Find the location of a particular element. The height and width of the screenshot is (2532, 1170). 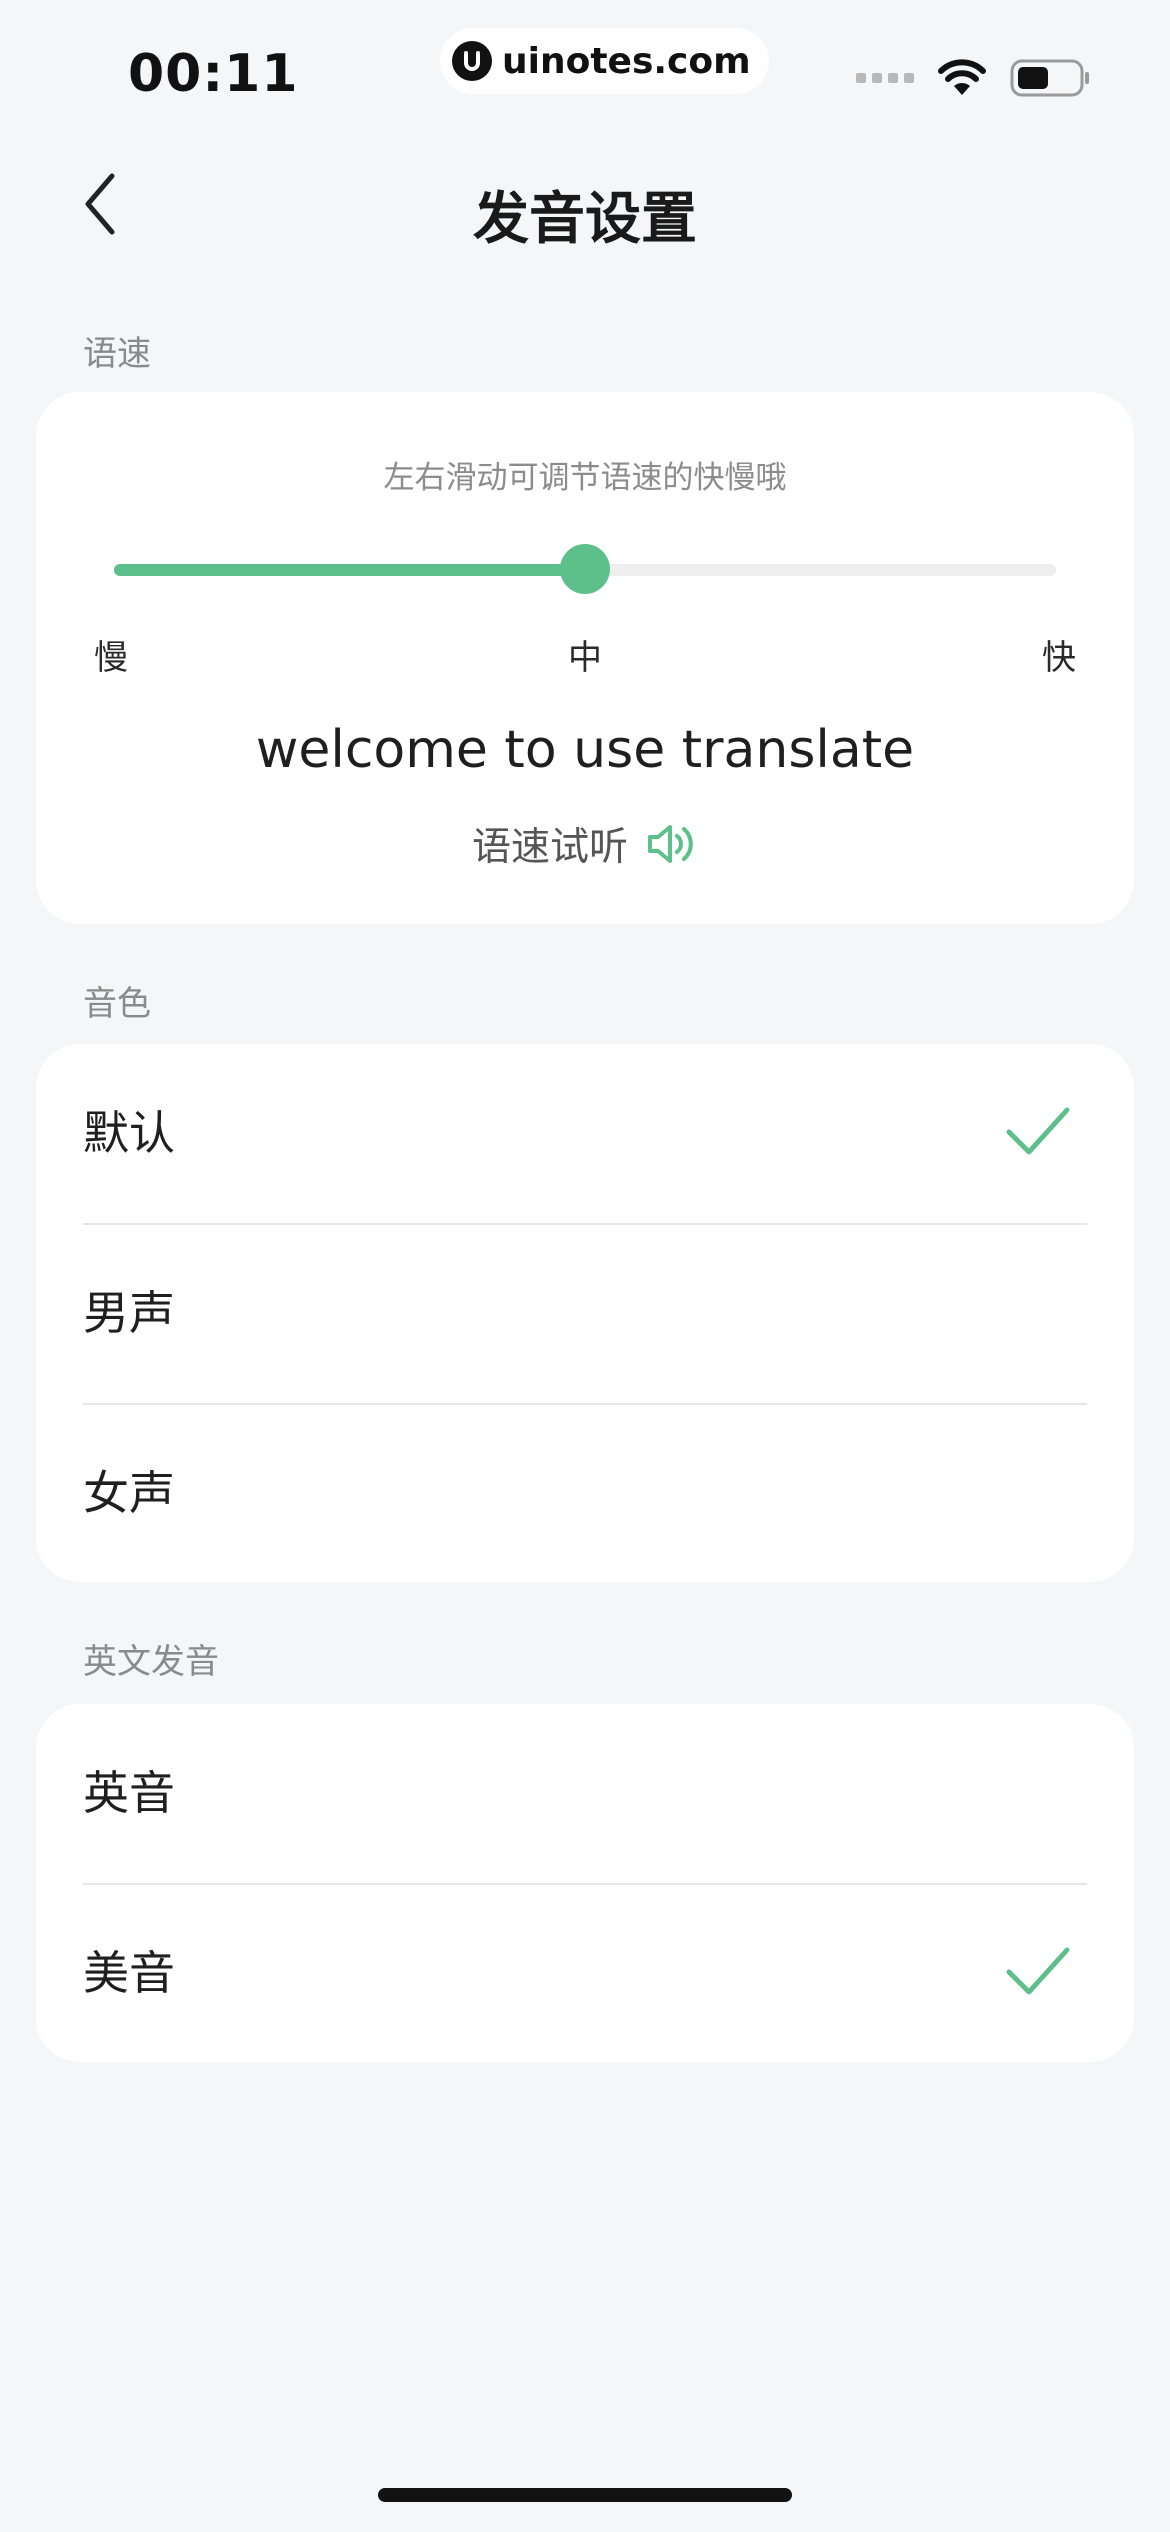

pronunciation-option-american: 美音 is located at coordinates (585, 1973).